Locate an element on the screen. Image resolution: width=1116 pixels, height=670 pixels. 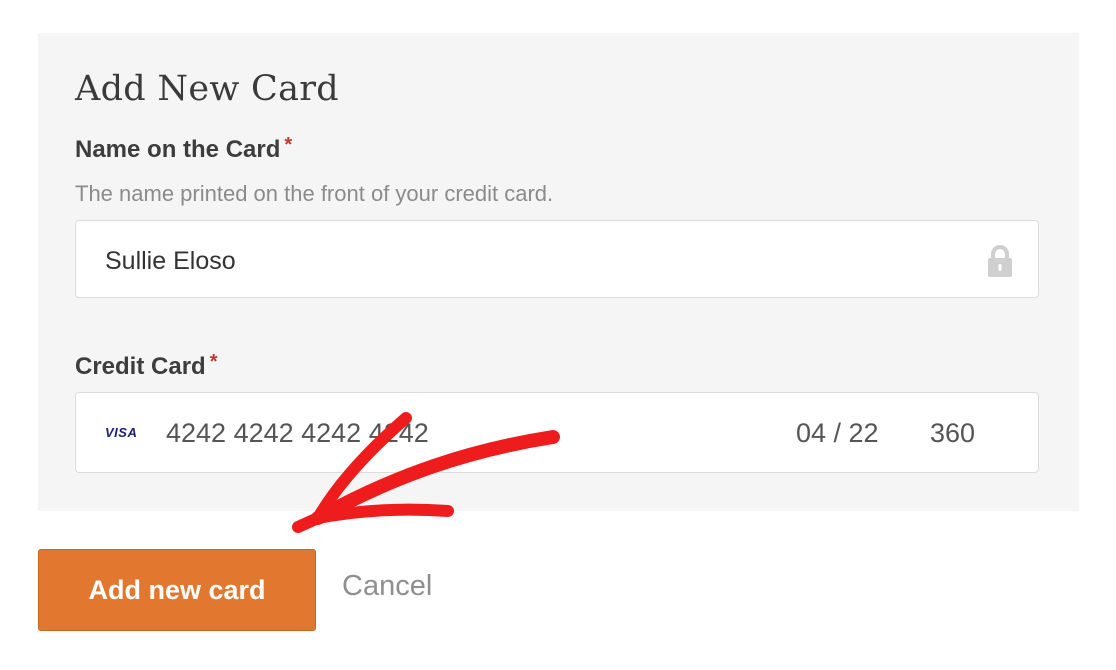
name-on-card-label: Name on the Card * is located at coordinates (184, 149).